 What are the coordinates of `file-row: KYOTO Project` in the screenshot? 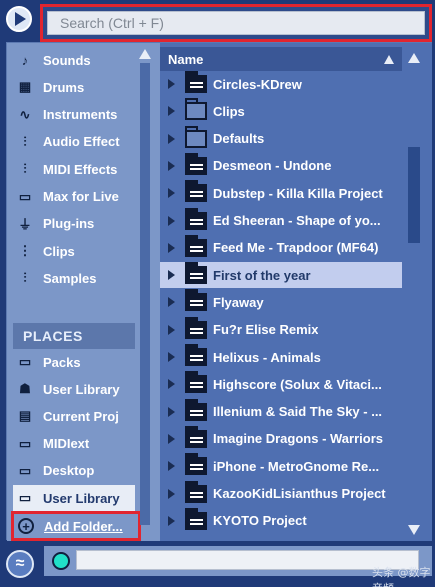 It's located at (281, 520).